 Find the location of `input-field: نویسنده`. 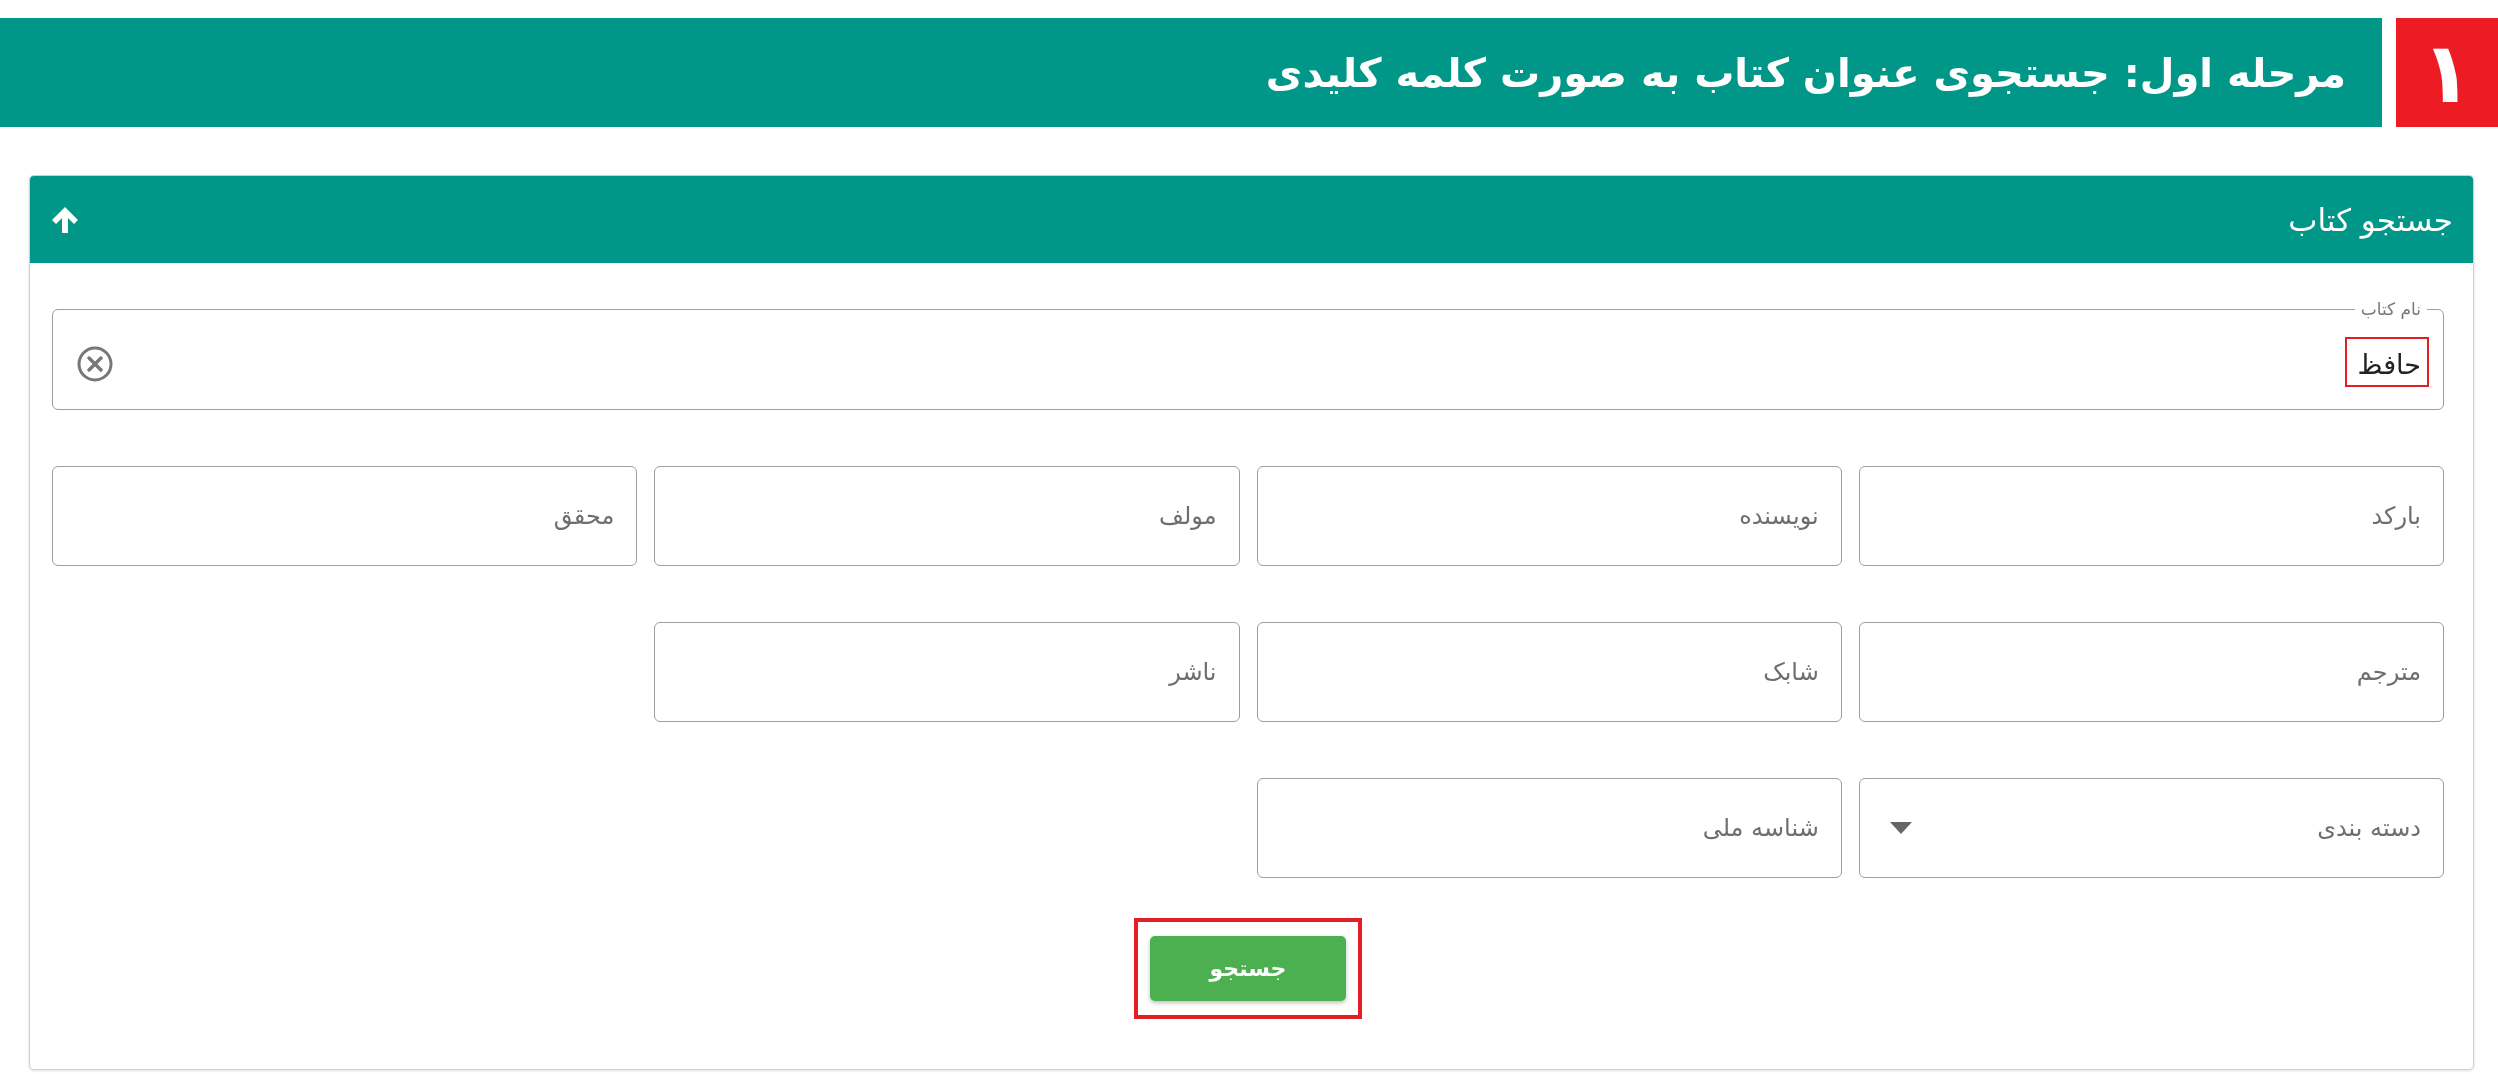

input-field: نویسنده is located at coordinates (1549, 516).